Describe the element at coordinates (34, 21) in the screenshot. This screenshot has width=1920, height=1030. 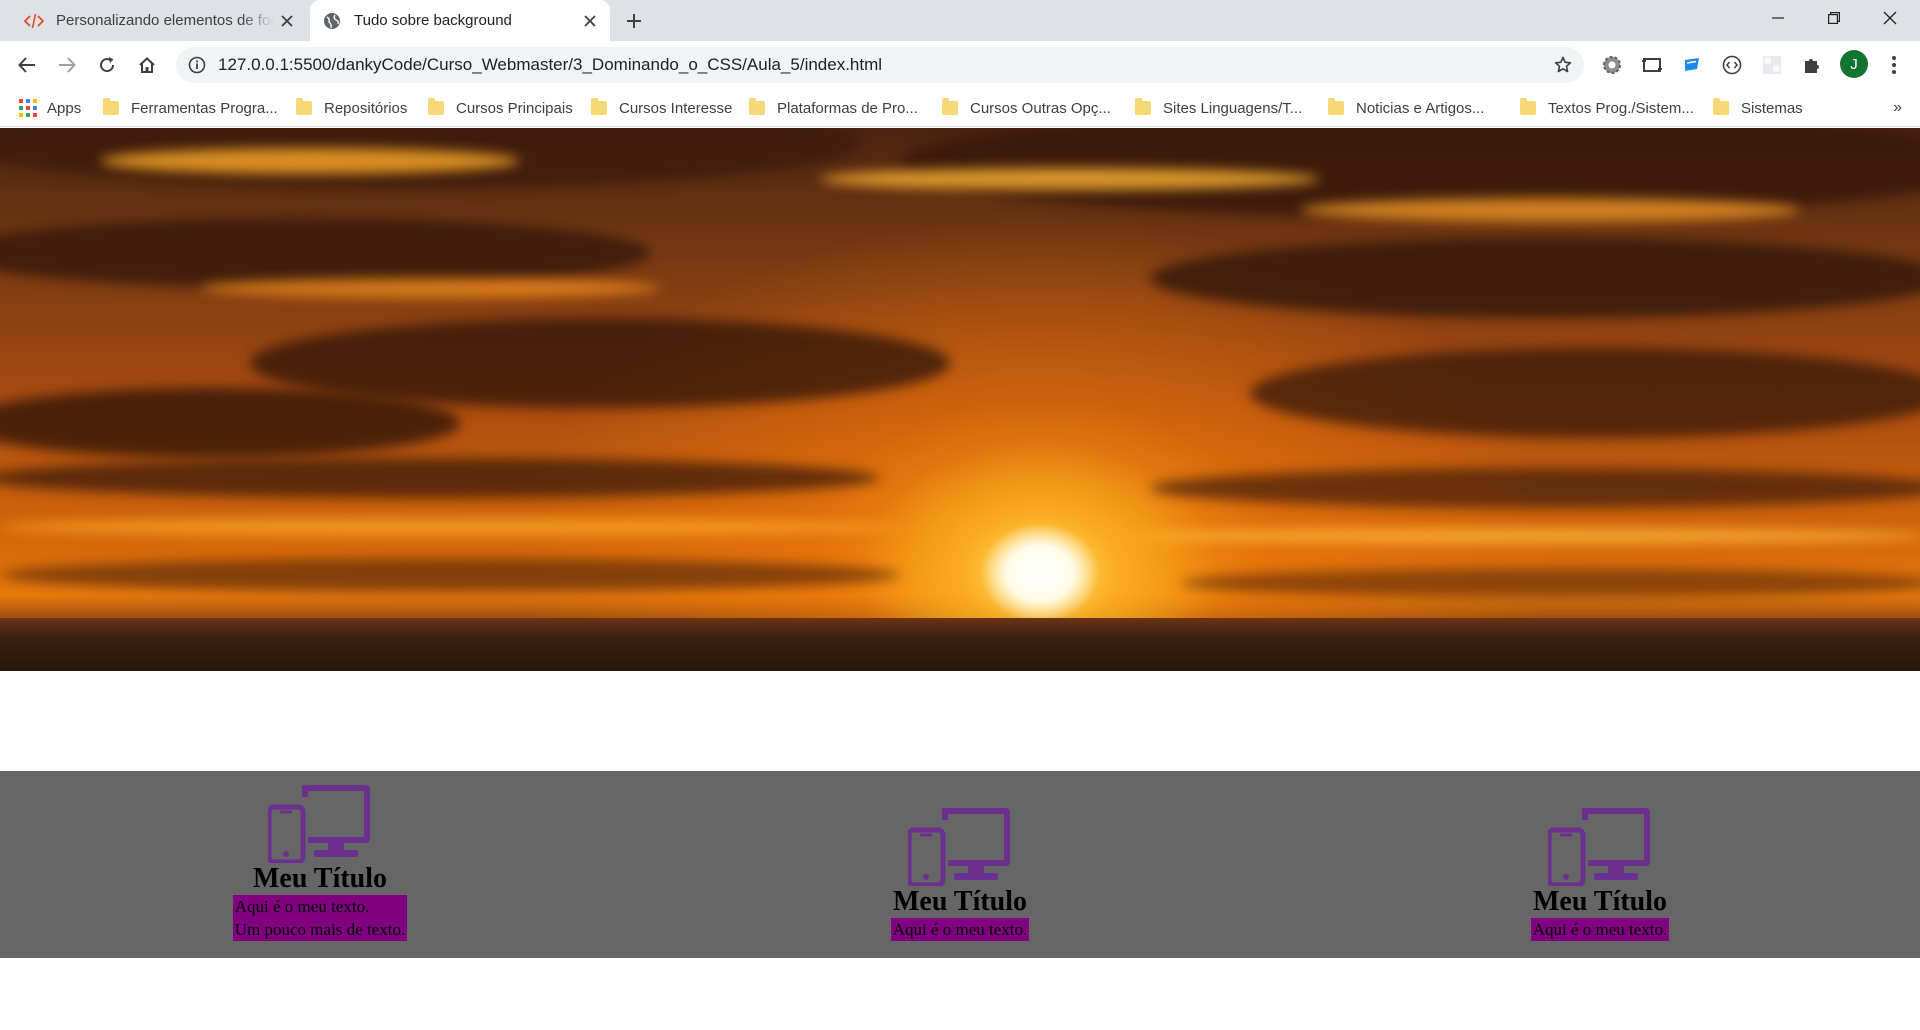
I see `code-icon` at that location.